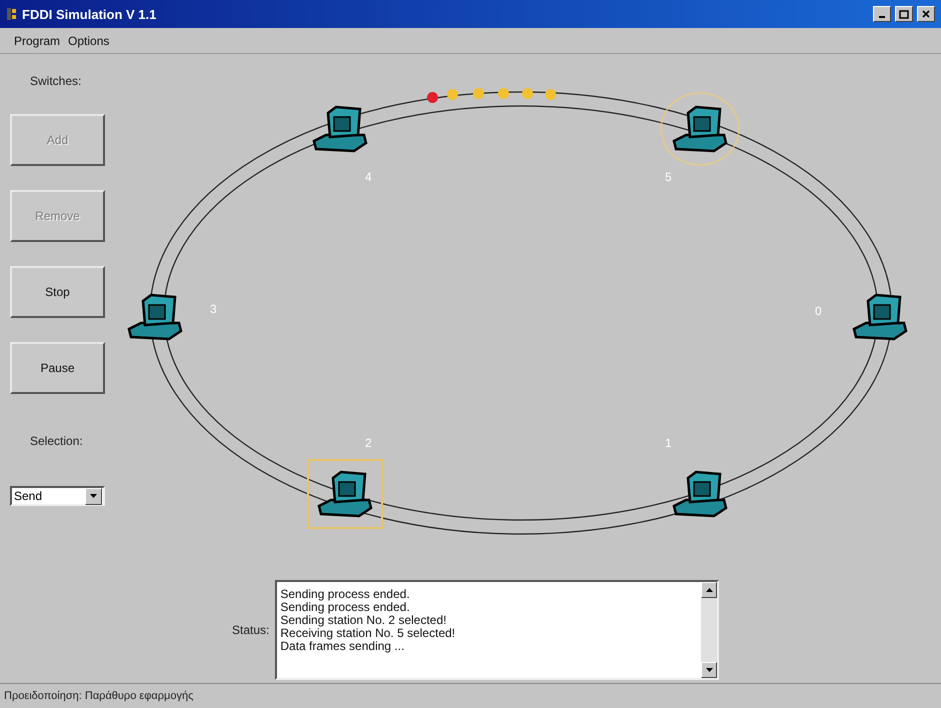  I want to click on app-icon, so click(12, 14).